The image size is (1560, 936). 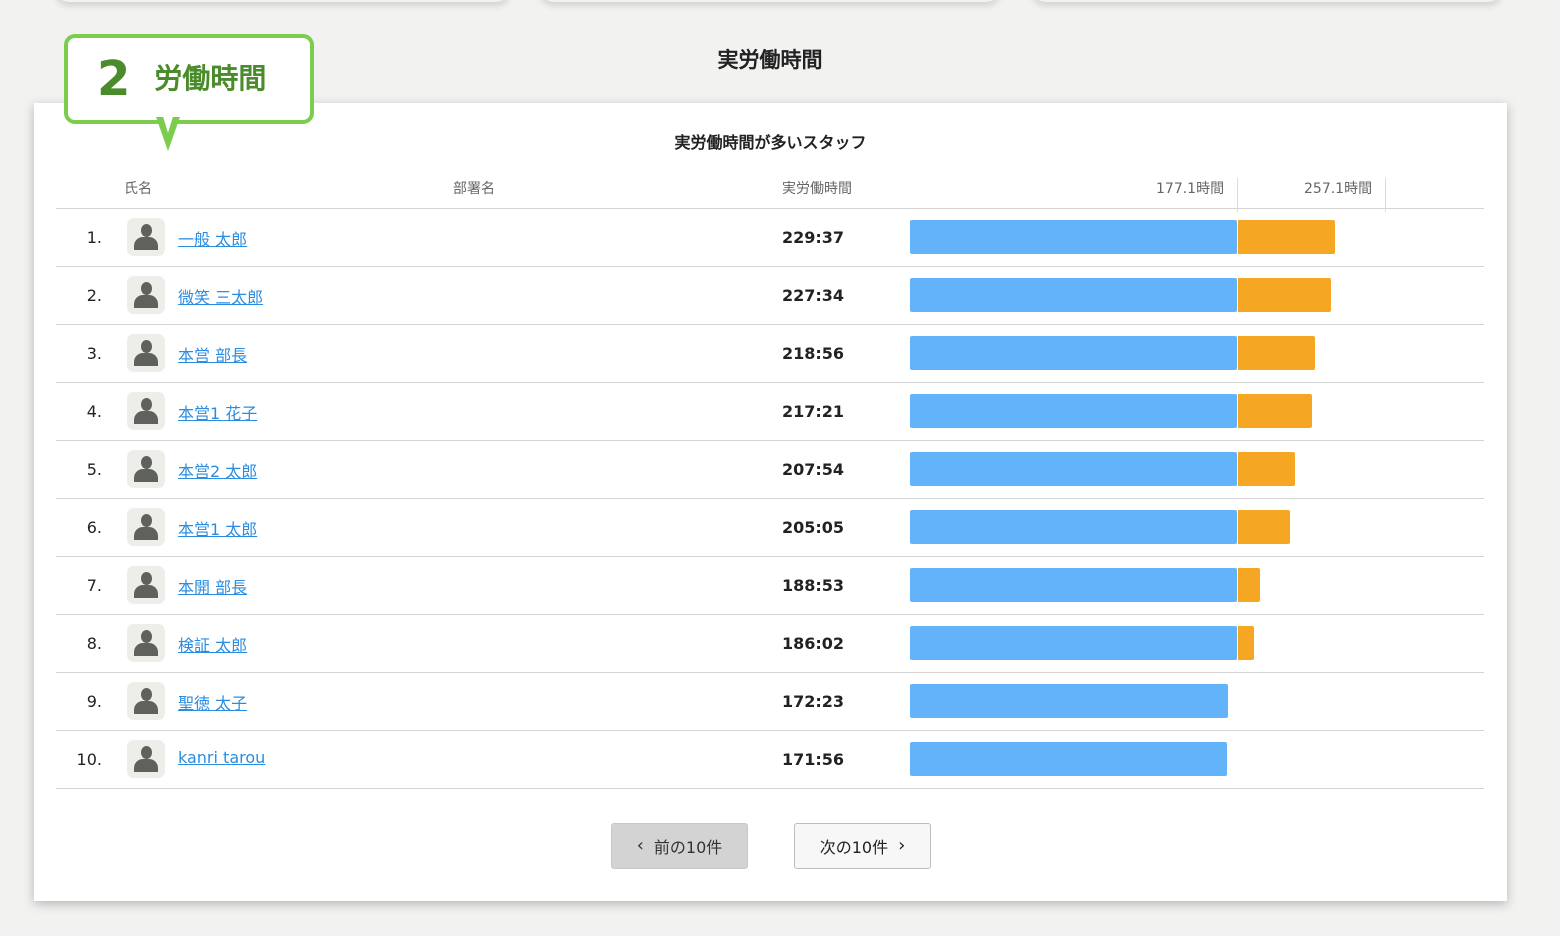 What do you see at coordinates (813, 295) in the screenshot?
I see `row-hours: 227:34` at bounding box center [813, 295].